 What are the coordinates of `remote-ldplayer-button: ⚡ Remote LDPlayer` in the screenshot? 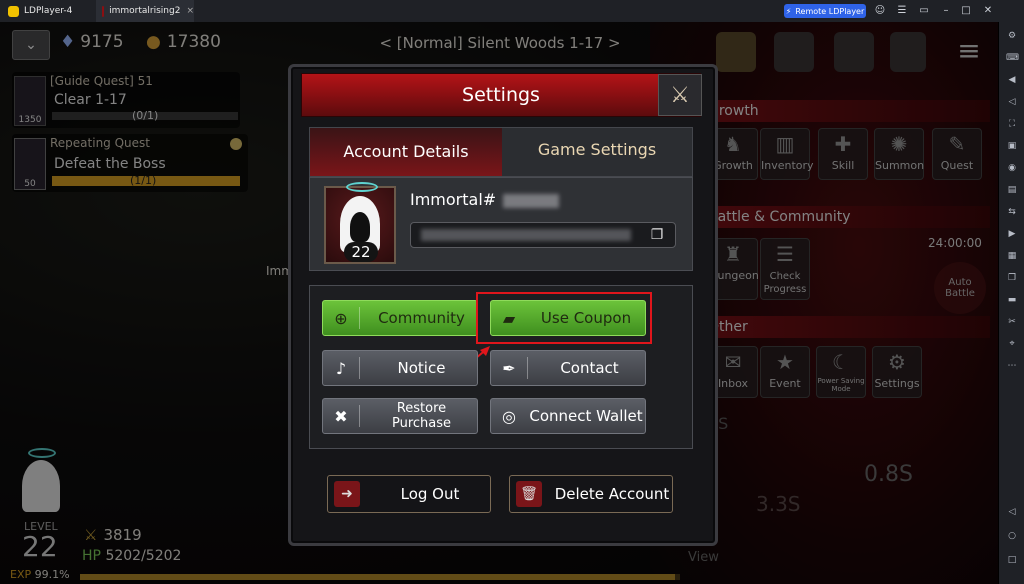 It's located at (825, 11).